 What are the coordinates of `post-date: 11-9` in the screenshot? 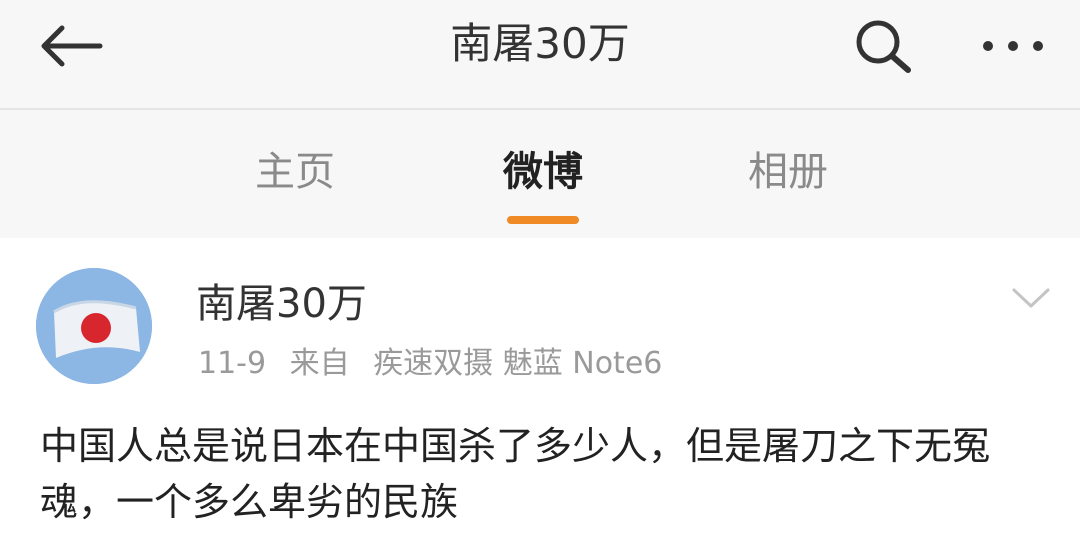 It's located at (232, 363).